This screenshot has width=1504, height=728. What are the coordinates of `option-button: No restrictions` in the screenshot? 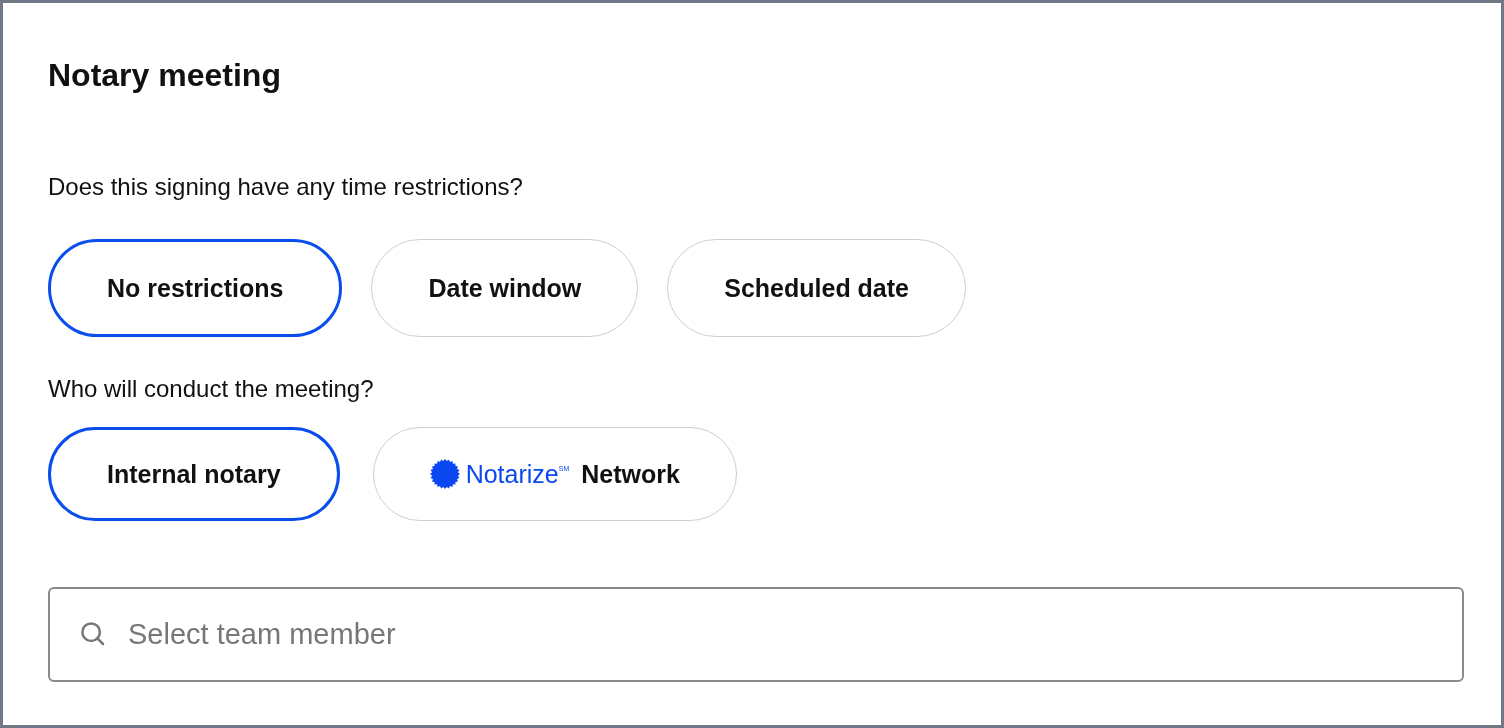 It's located at (195, 288).